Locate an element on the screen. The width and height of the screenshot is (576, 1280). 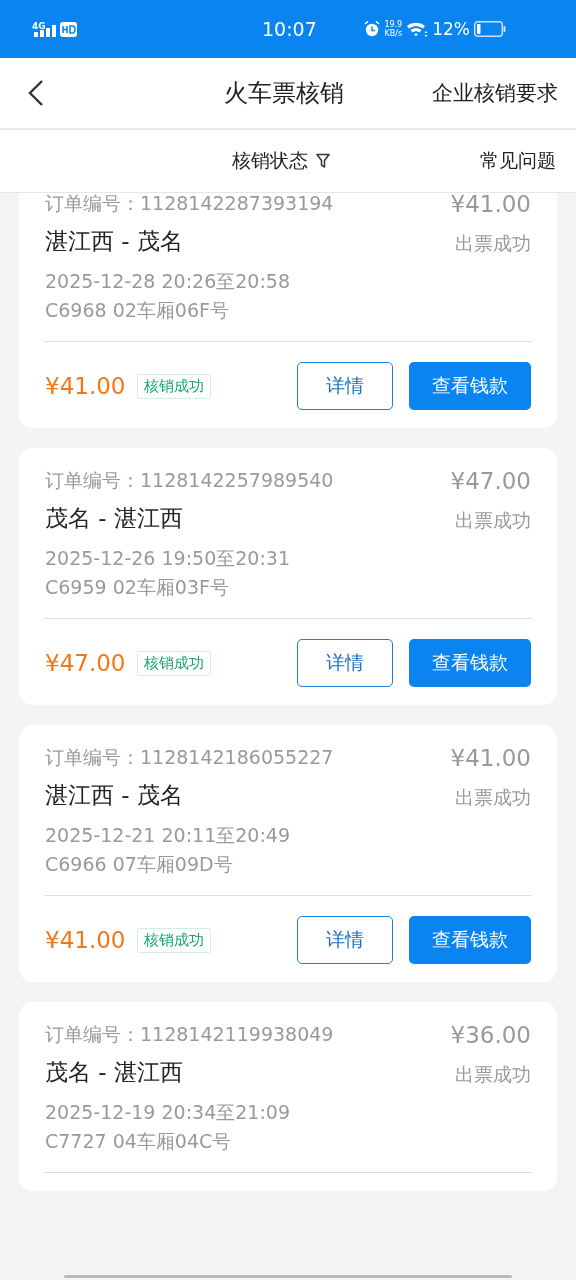
order-number: 订单编号：1128142186055227 is located at coordinates (189, 757).